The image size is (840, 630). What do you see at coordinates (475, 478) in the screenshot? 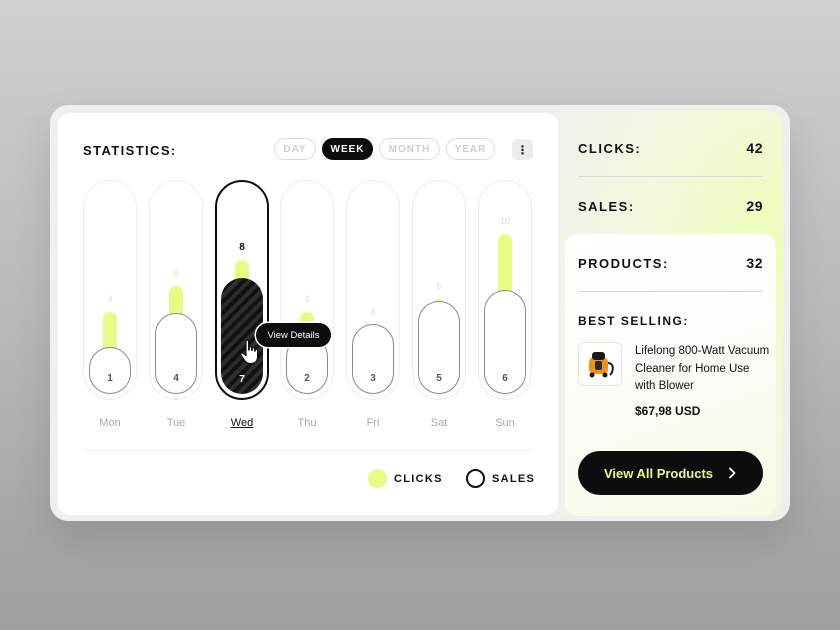
I see `sales-swatch` at bounding box center [475, 478].